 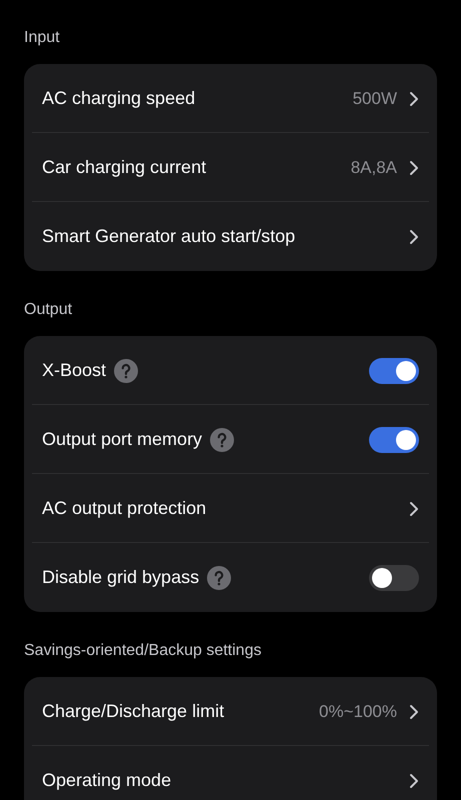 What do you see at coordinates (373, 167) in the screenshot?
I see `setting-value: 8A,8A` at bounding box center [373, 167].